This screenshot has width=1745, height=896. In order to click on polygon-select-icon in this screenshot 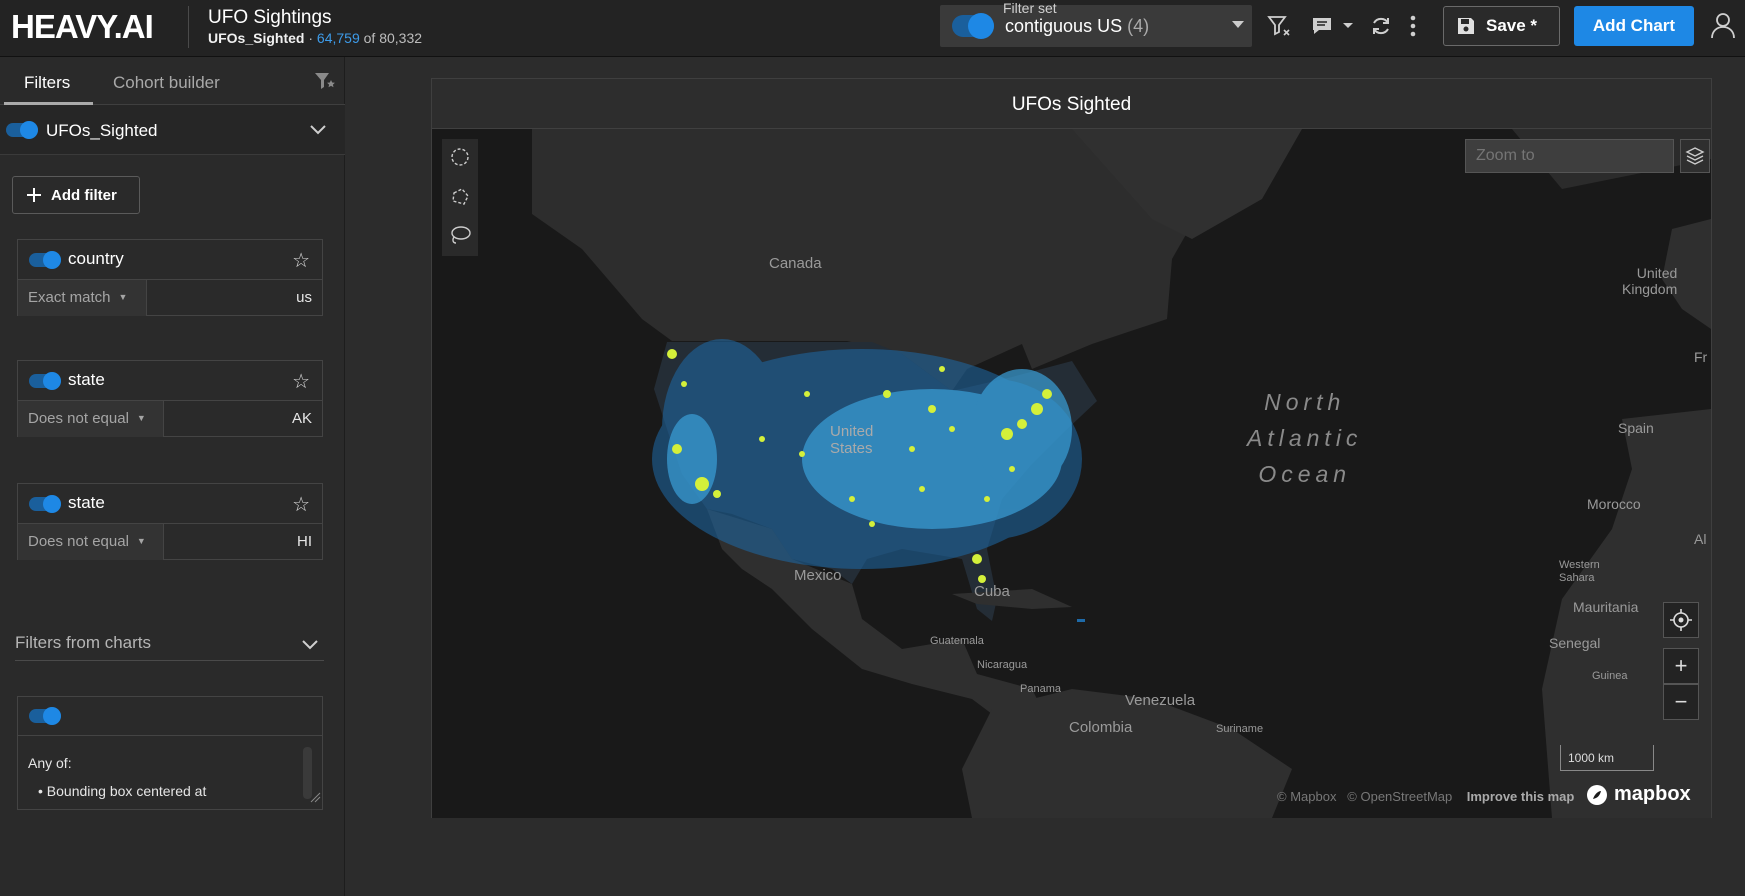, I will do `click(460, 197)`.